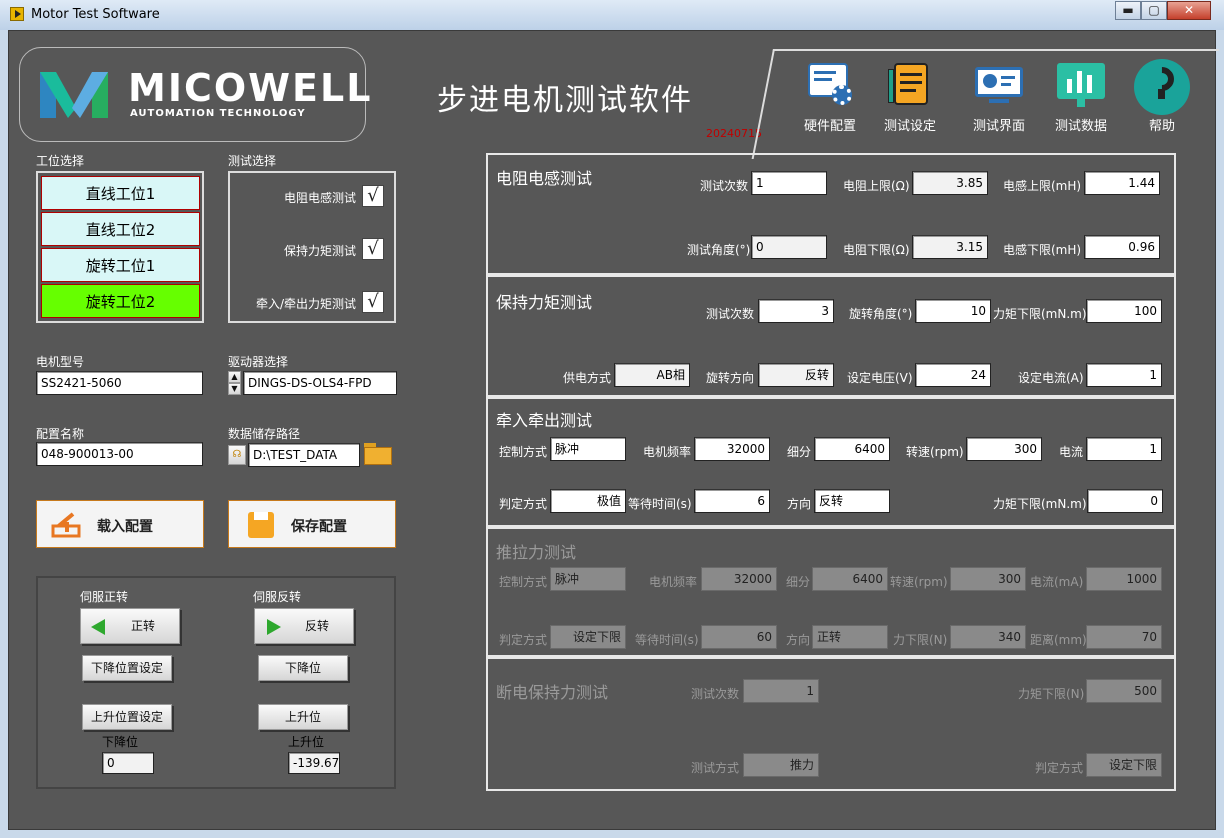 The height and width of the screenshot is (838, 1224). What do you see at coordinates (264, 434) in the screenshot?
I see `data-path-label: 数据储存路径` at bounding box center [264, 434].